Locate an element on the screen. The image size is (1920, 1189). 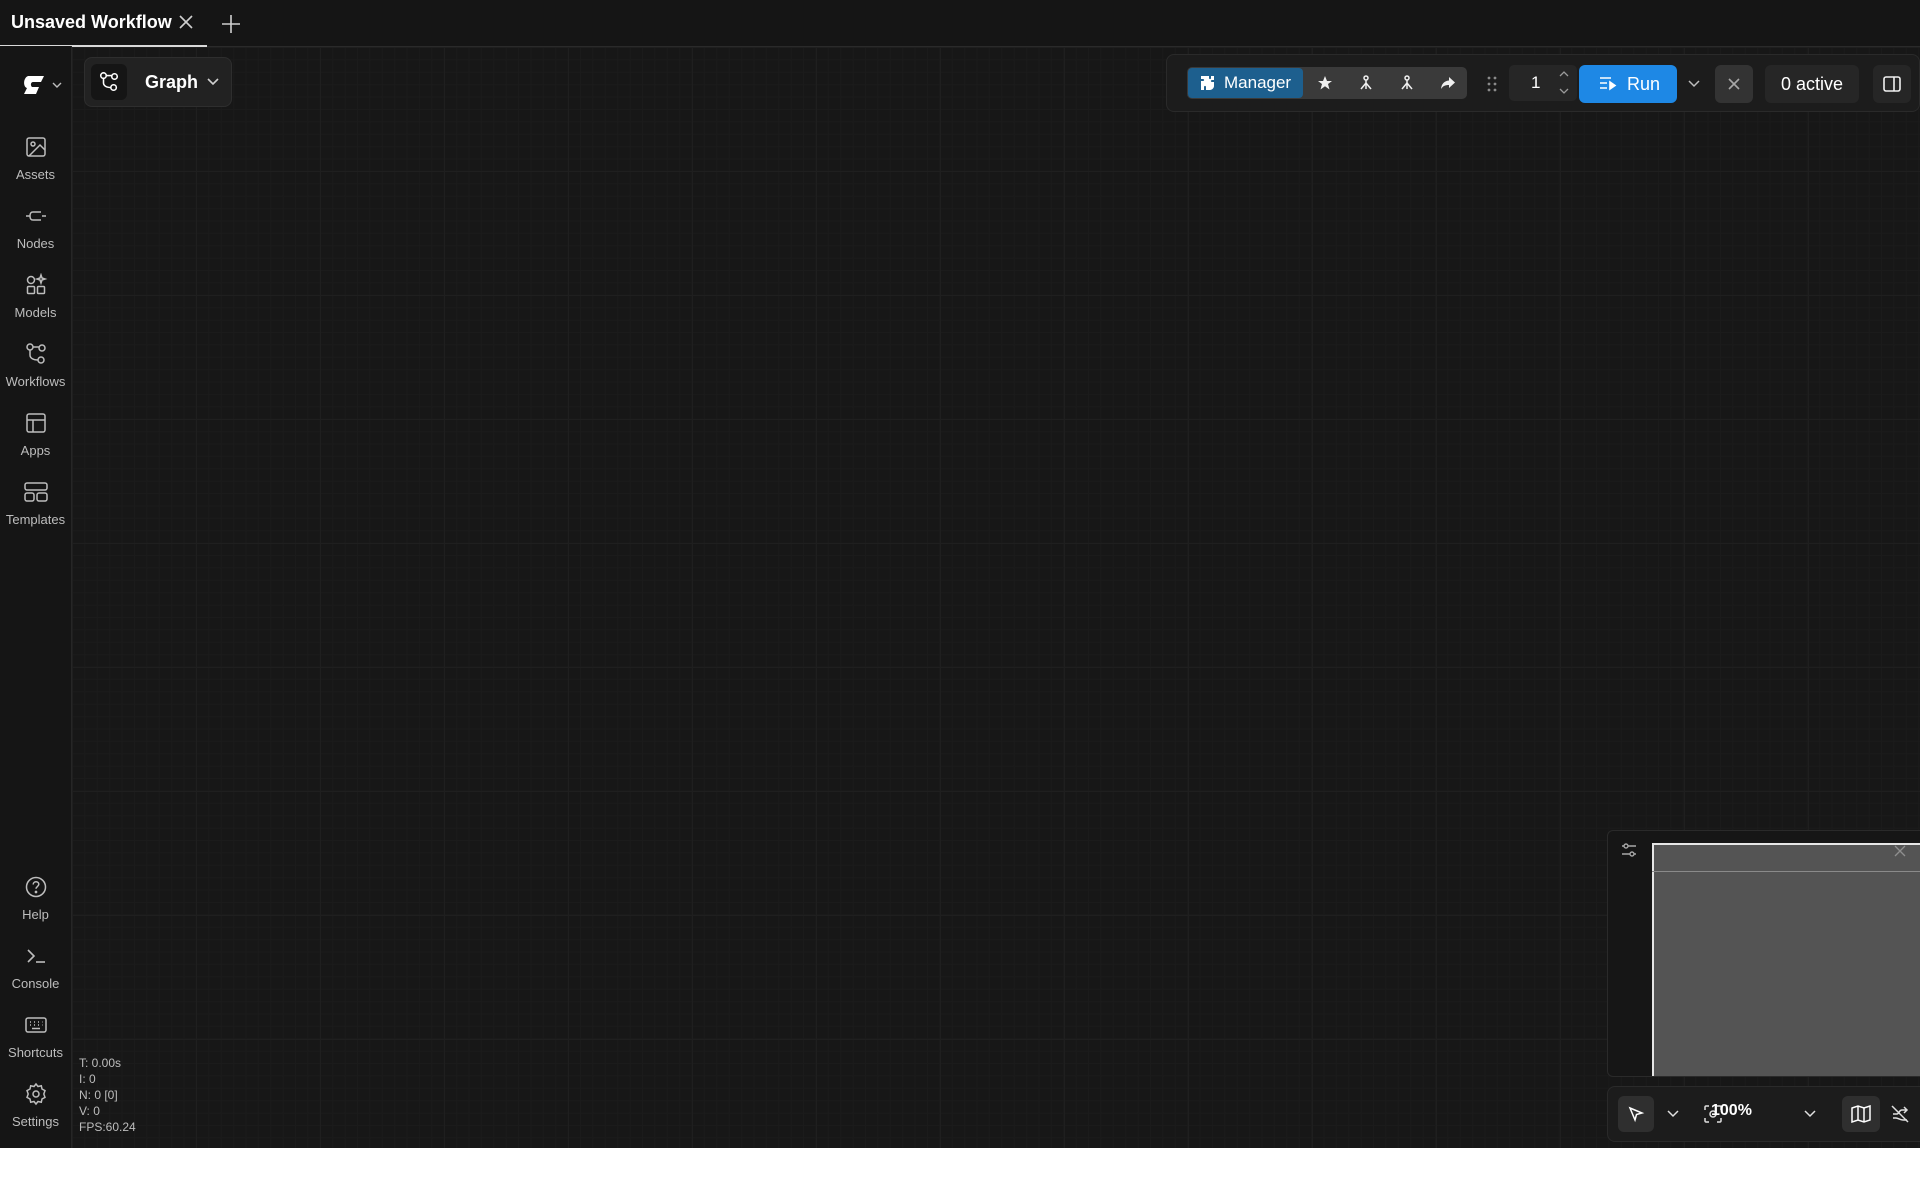
sidebar-item-help: Help is located at coordinates (35, 901).